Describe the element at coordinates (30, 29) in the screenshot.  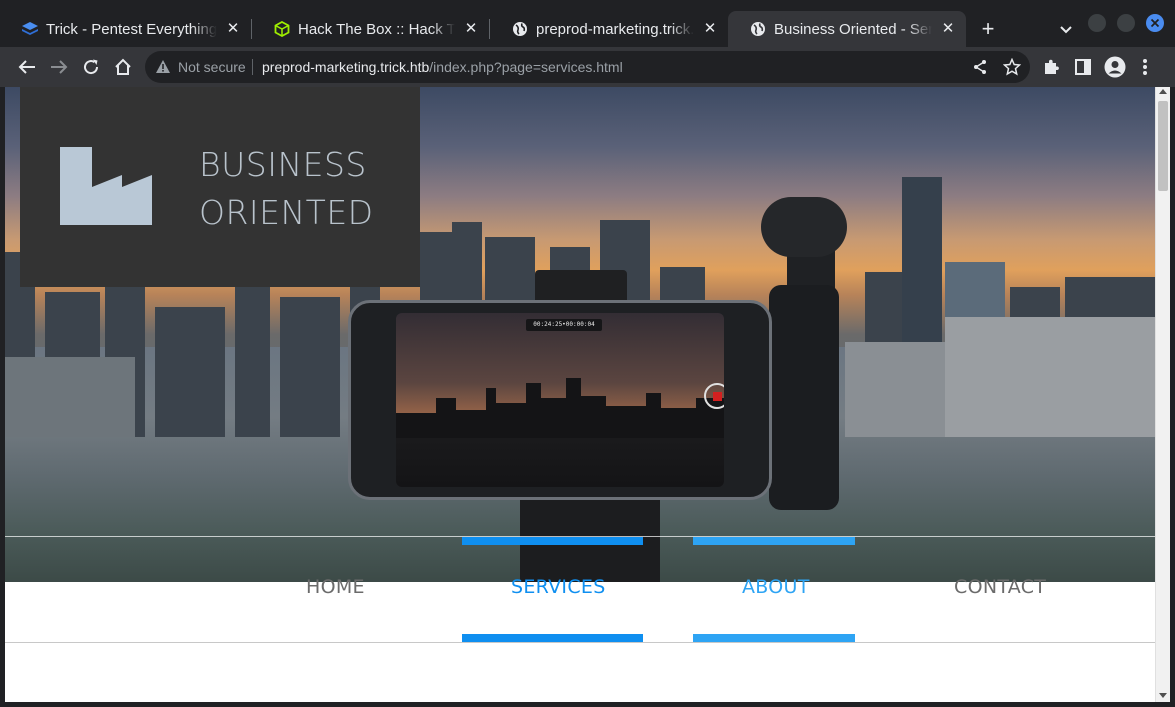
I see `layers-icon` at that location.